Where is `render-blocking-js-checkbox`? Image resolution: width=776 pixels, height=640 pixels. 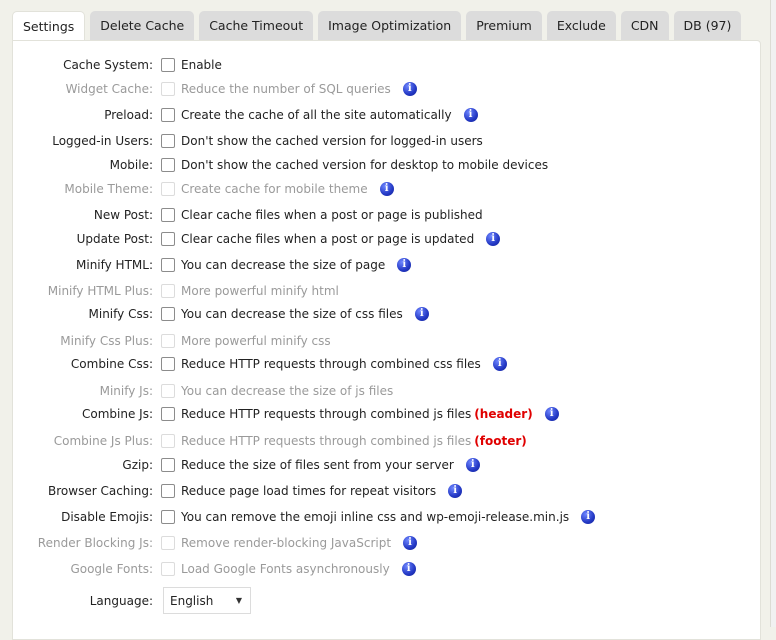
render-blocking-js-checkbox is located at coordinates (168, 543).